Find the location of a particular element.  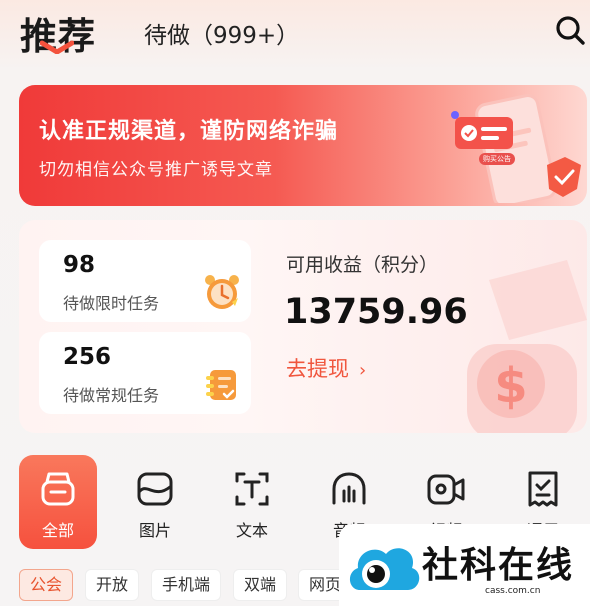

filter-chip-mobile: 手机端 is located at coordinates (186, 585).